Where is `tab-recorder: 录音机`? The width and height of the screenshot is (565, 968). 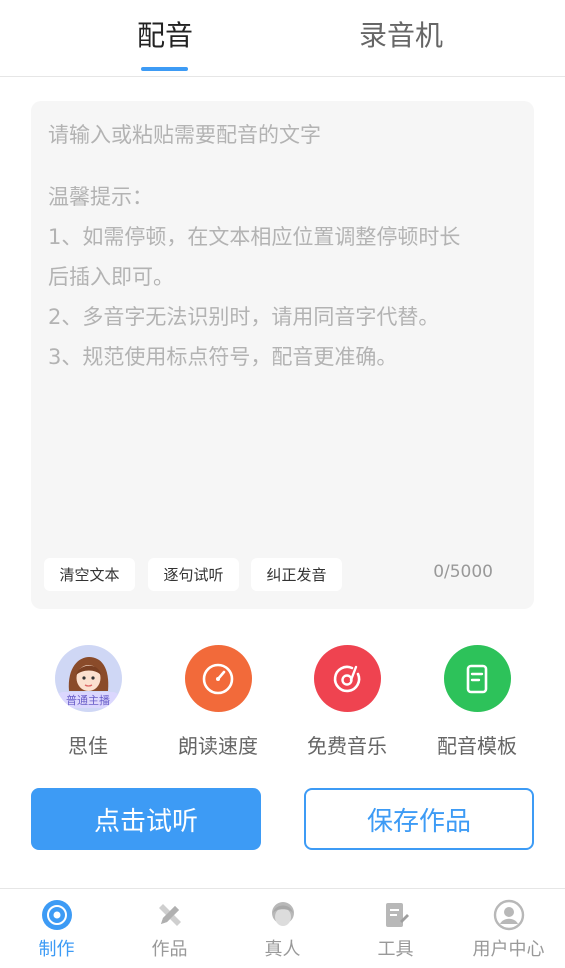
tab-recorder: 录音机 is located at coordinates (401, 34).